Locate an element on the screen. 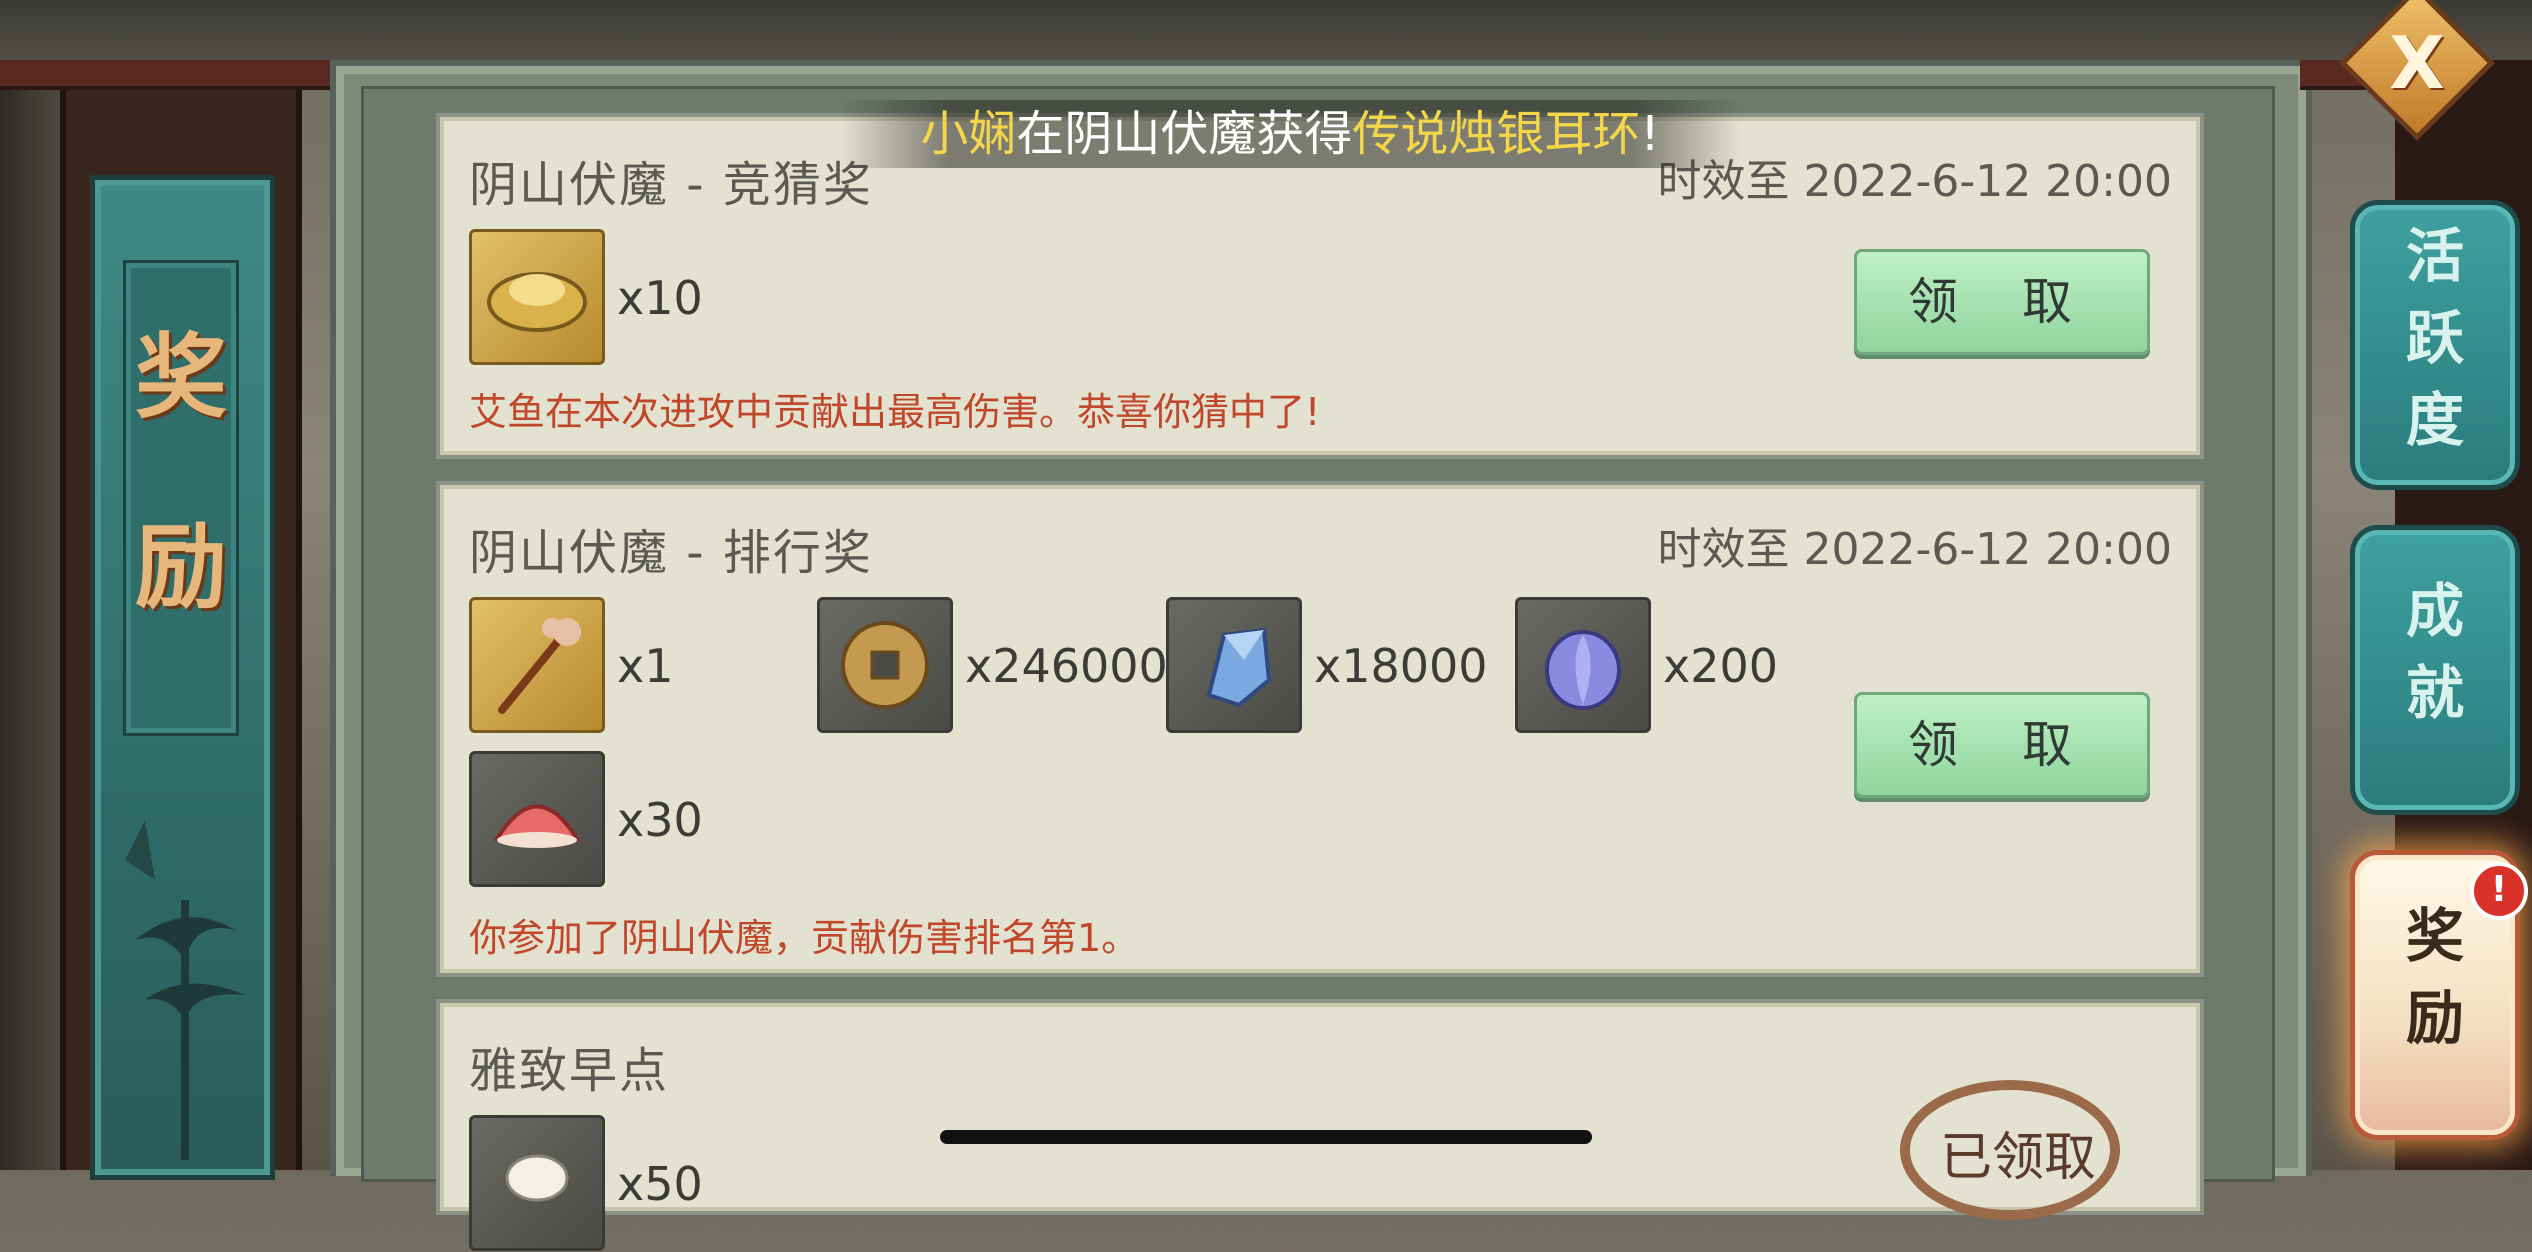 Image resolution: width=2532 pixels, height=1252 pixels. card-title: 雅致早点 is located at coordinates (569, 1071).